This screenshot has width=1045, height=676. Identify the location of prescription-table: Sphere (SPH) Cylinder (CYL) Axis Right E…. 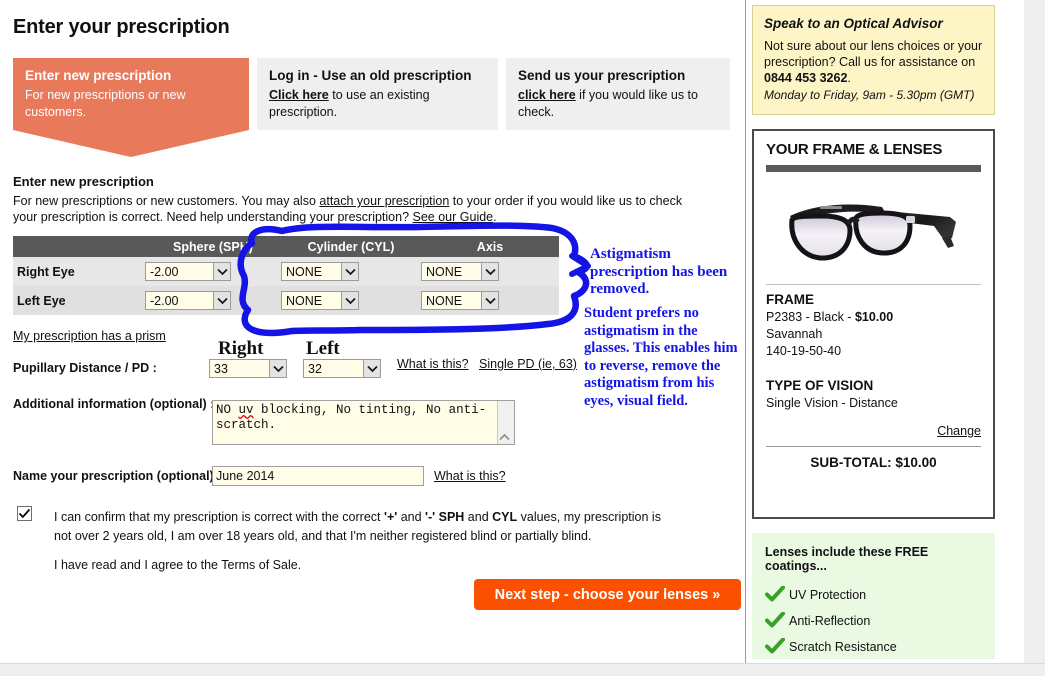
(286, 275).